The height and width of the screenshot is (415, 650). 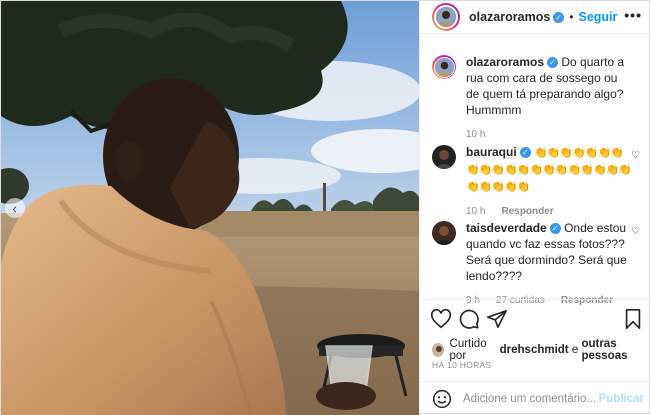 I want to click on liker-username: drehschmidt, so click(x=534, y=350).